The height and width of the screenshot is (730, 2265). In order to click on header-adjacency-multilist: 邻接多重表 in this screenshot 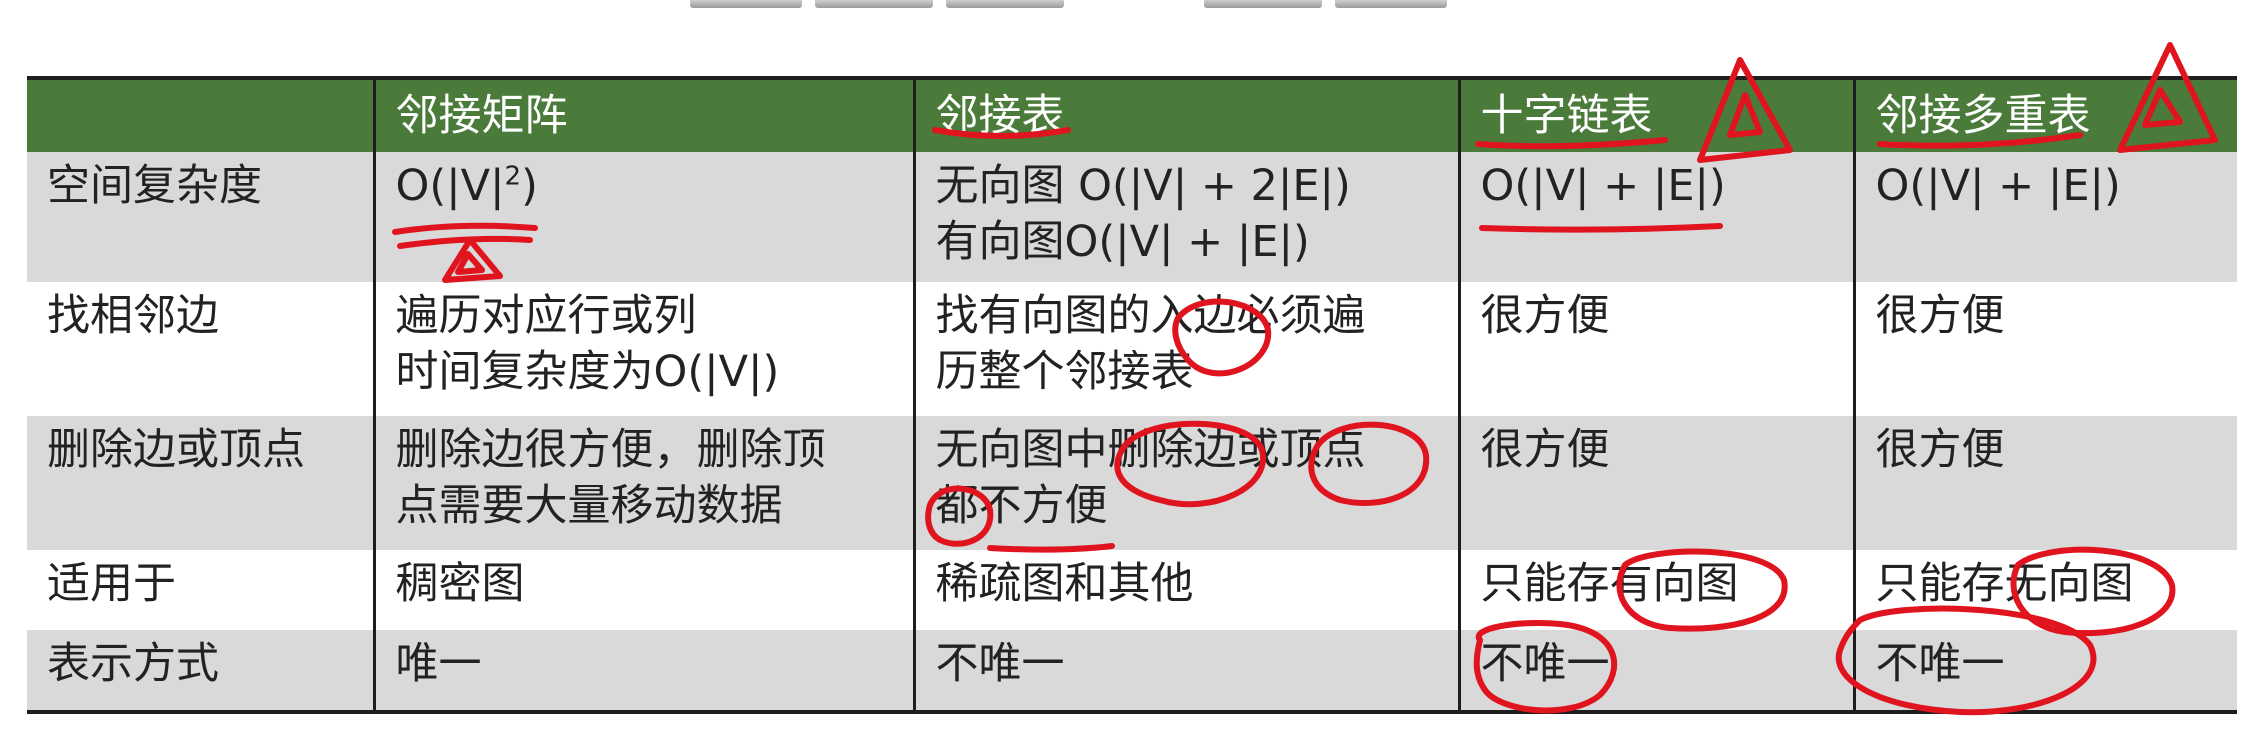, I will do `click(2044, 115)`.